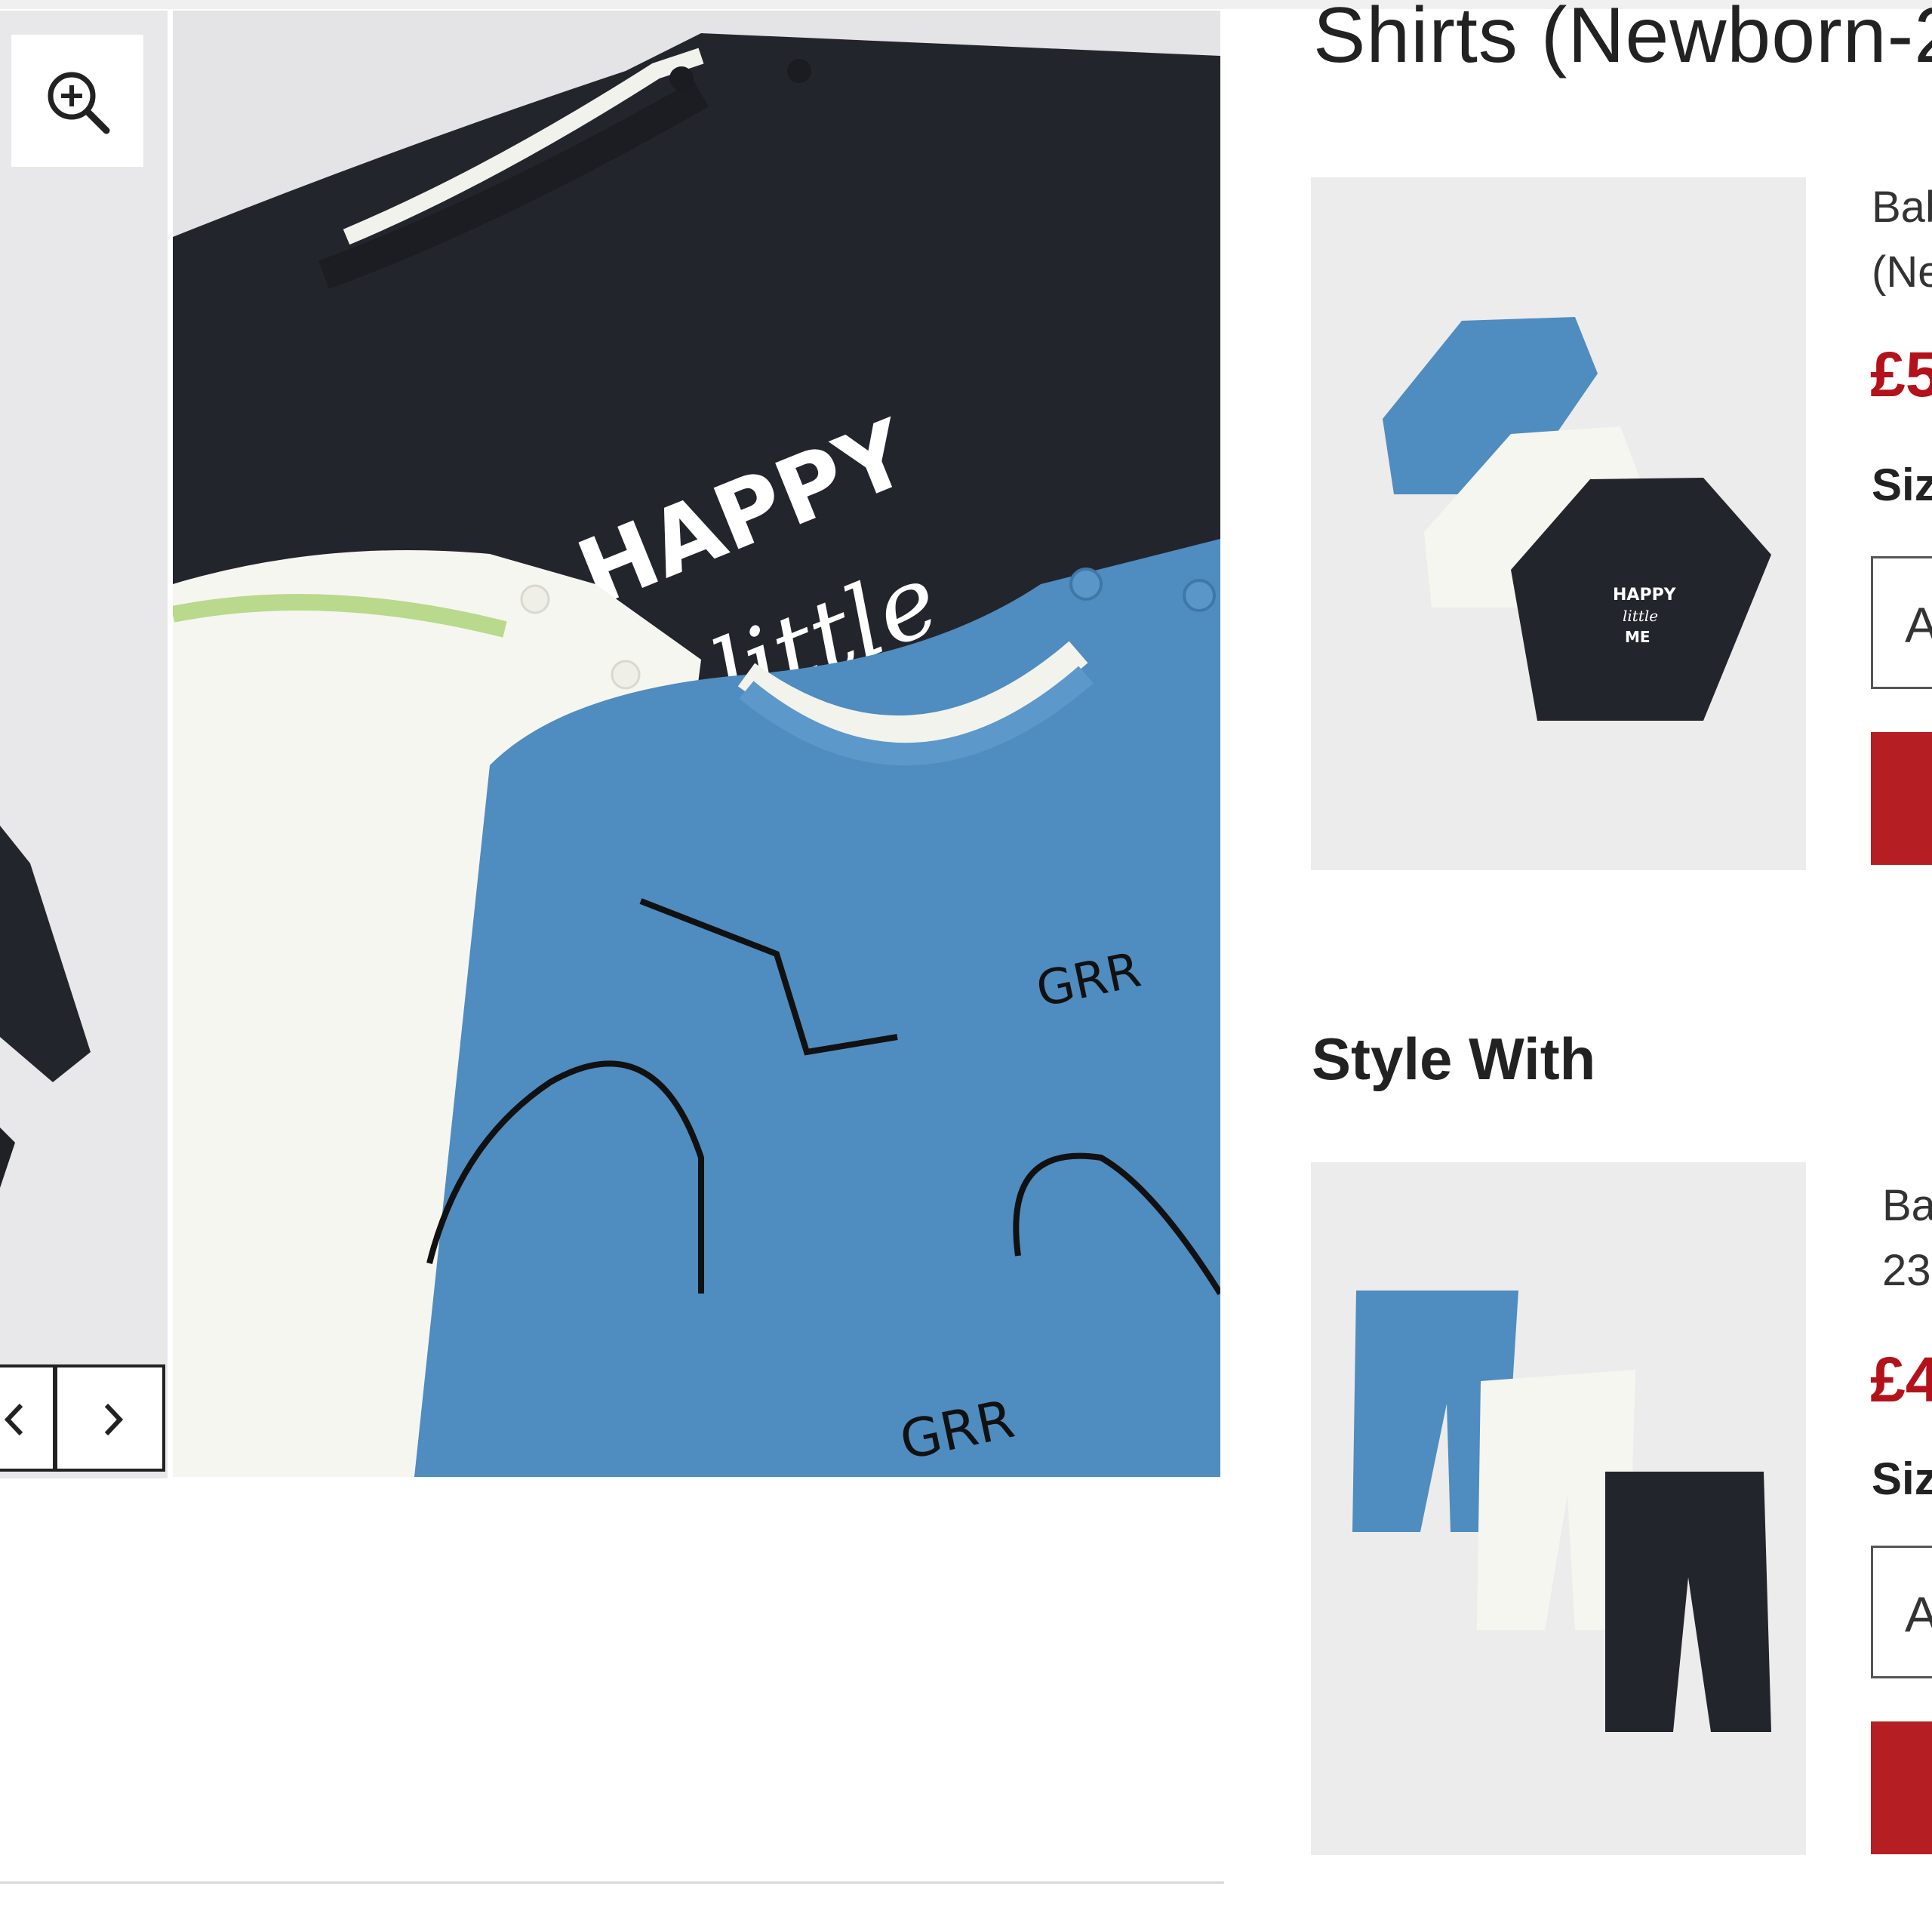 The height and width of the screenshot is (1932, 1932). I want to click on product-card-image, so click(1558, 1508).